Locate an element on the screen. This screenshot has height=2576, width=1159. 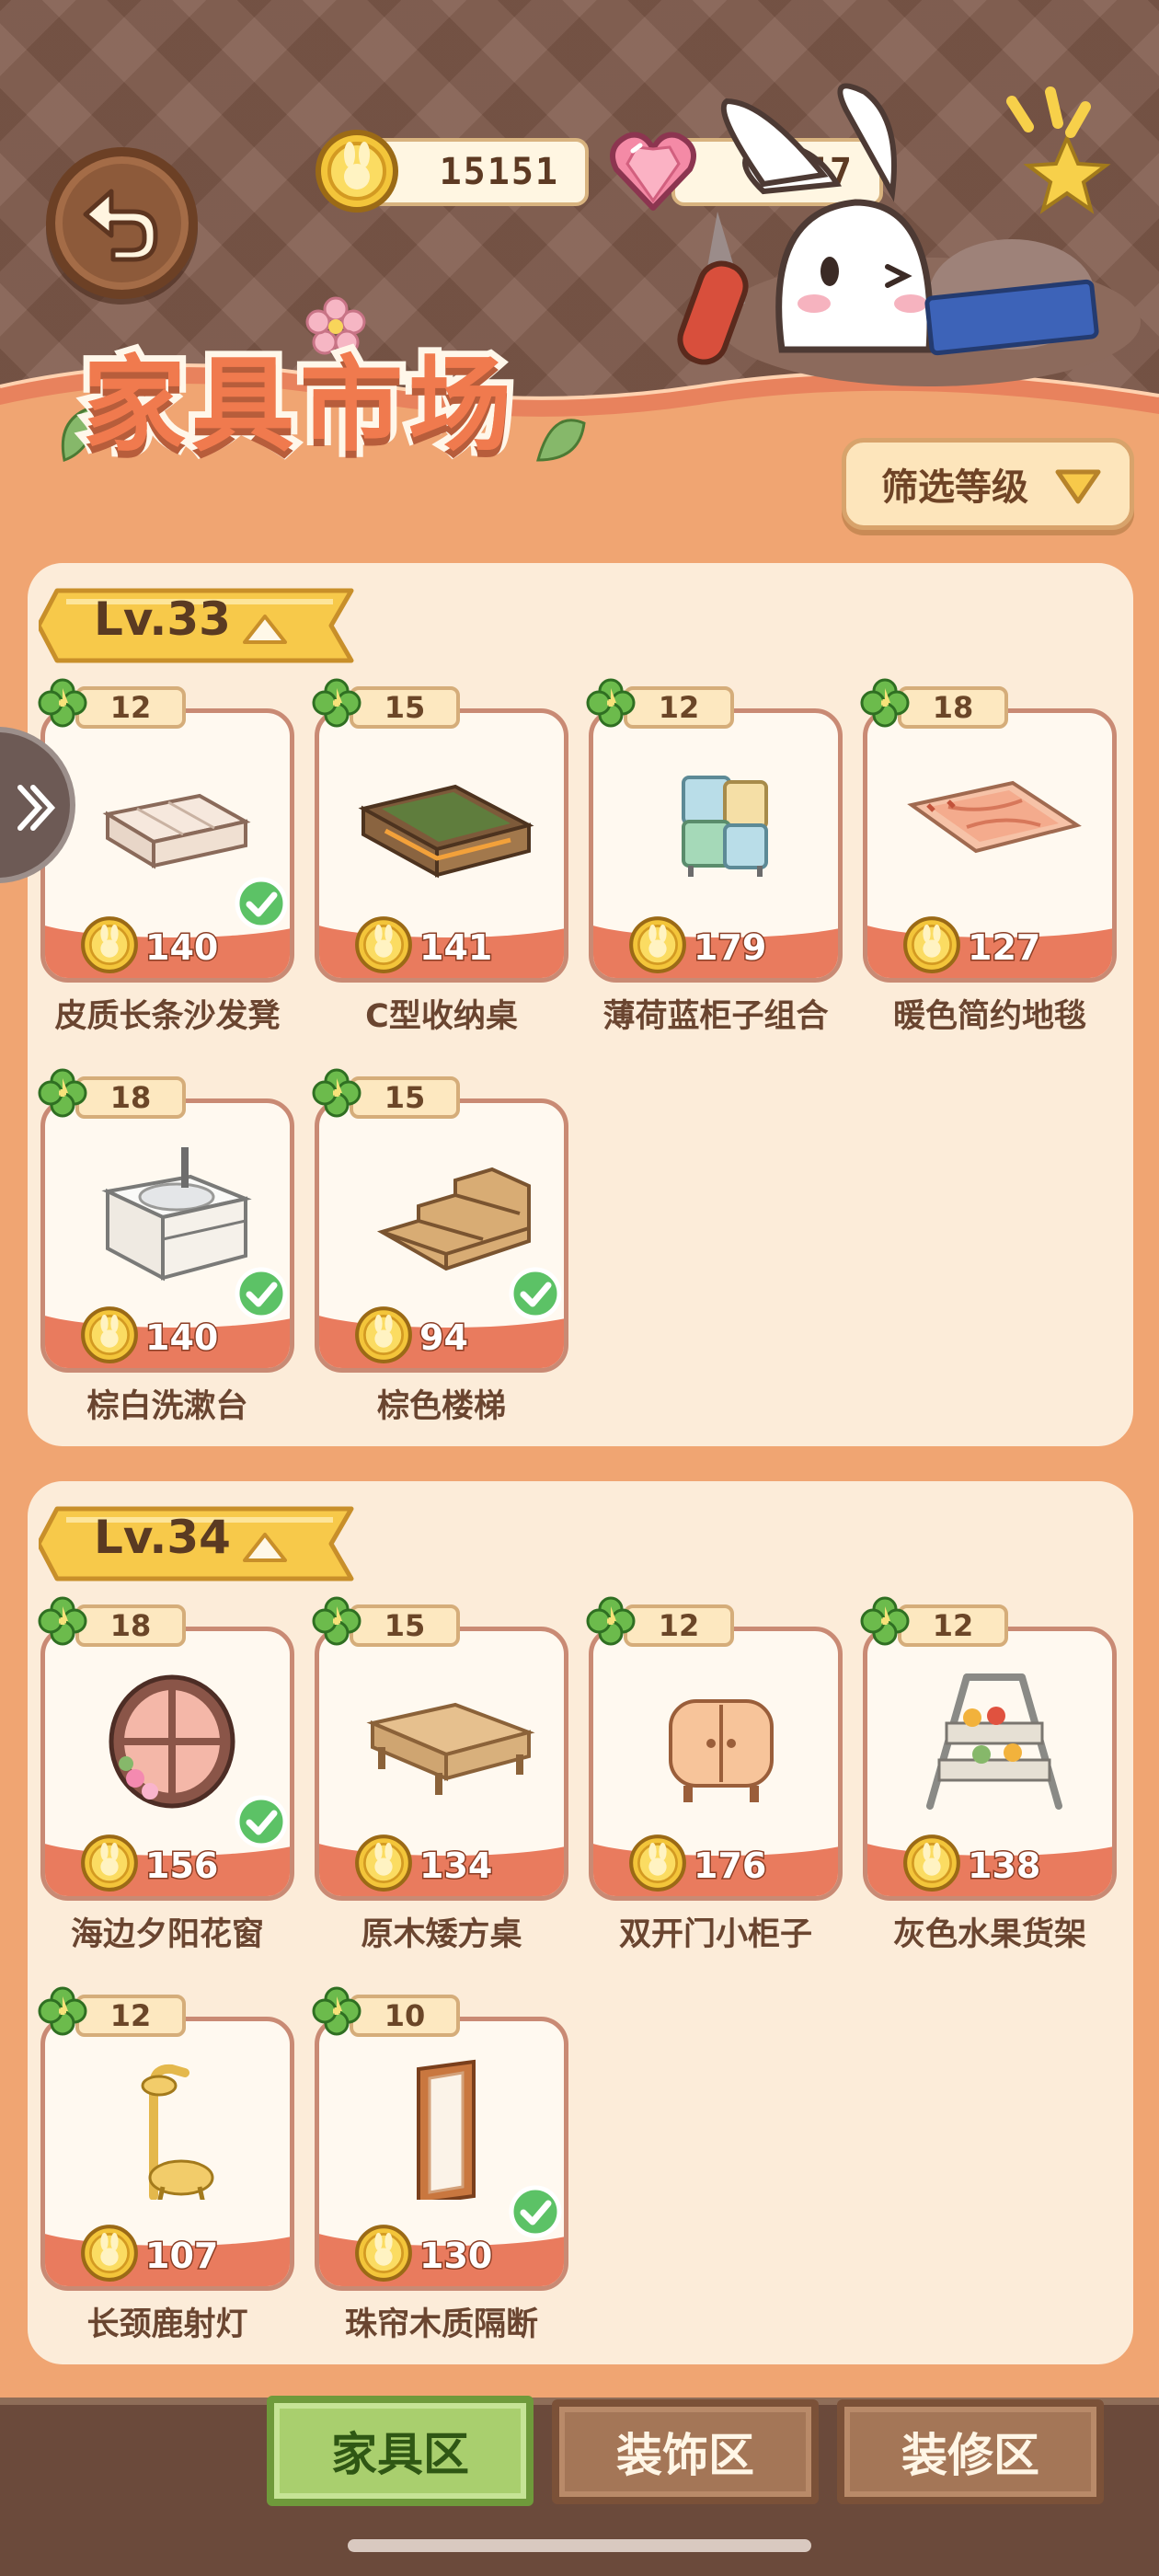
back-arrow-icon is located at coordinates (120, 225).